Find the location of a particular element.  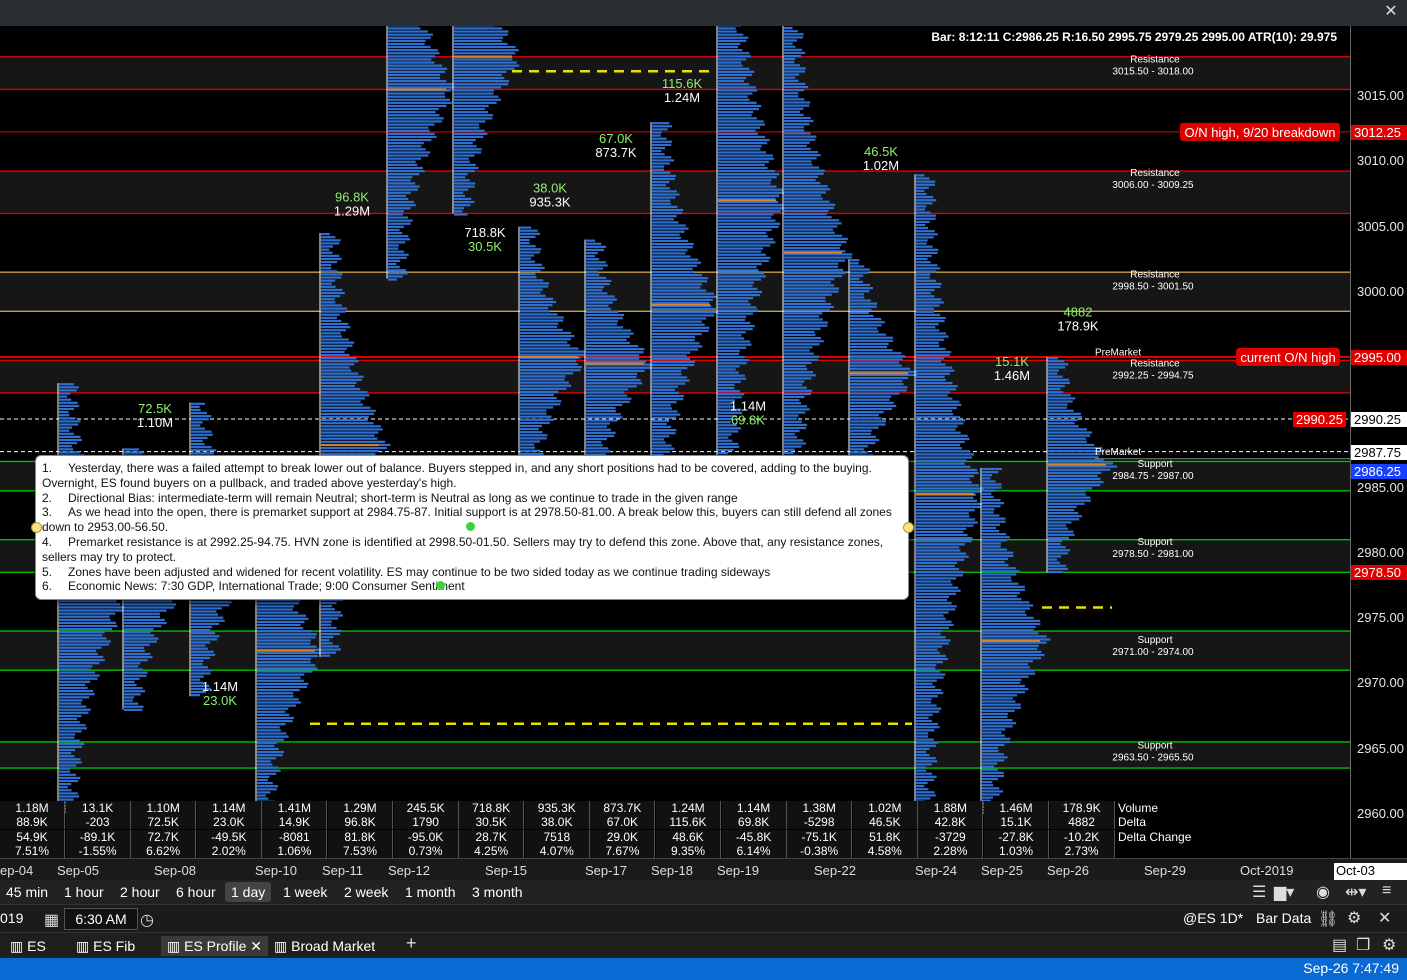

layout-icon: ▤ is located at coordinates (1339, 945).